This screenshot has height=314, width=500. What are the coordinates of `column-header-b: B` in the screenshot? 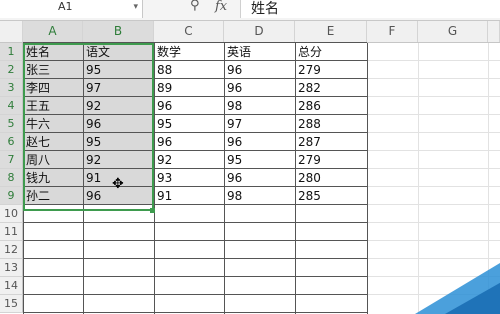 It's located at (118, 31).